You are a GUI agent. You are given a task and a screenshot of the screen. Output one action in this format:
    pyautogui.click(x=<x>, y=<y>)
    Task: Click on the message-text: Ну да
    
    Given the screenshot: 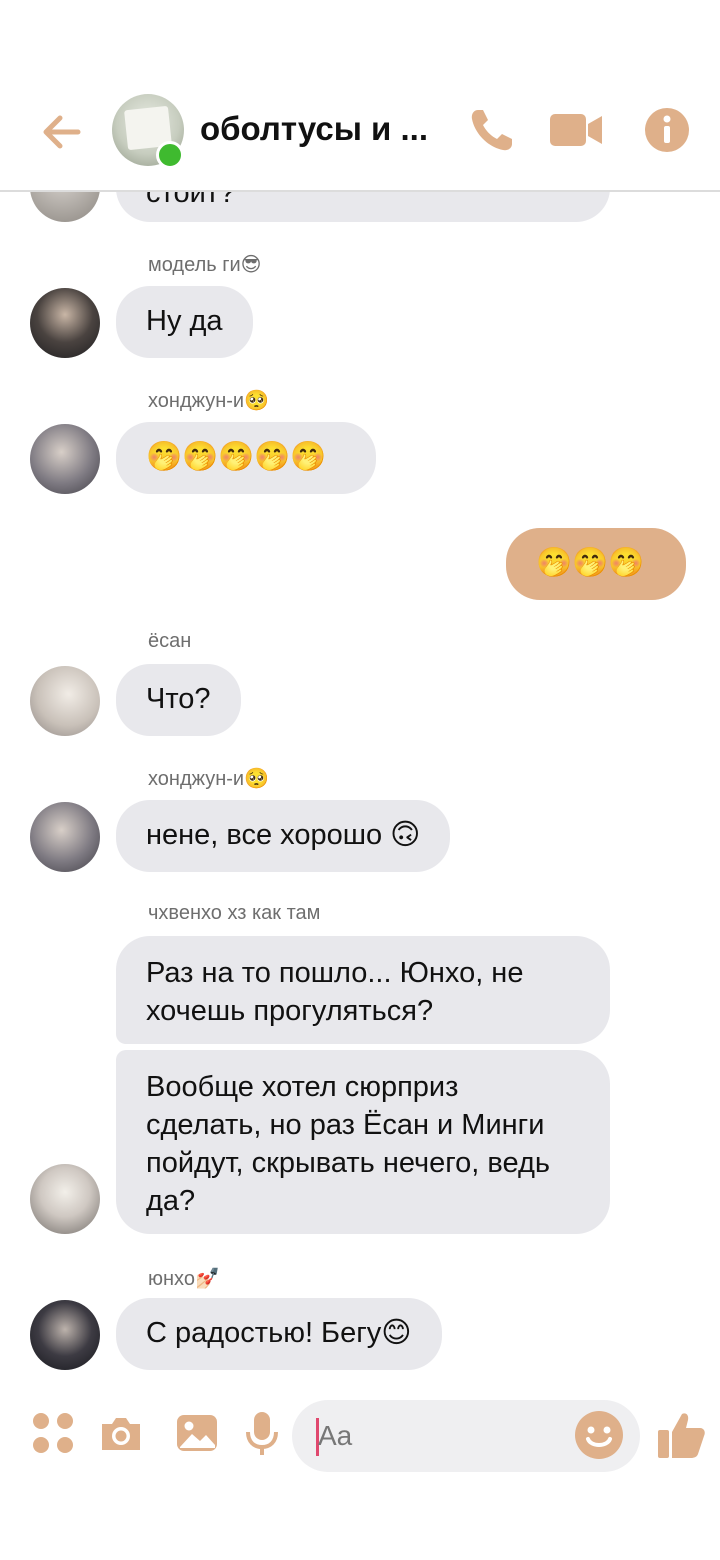 What is the action you would take?
    pyautogui.click(x=184, y=321)
    